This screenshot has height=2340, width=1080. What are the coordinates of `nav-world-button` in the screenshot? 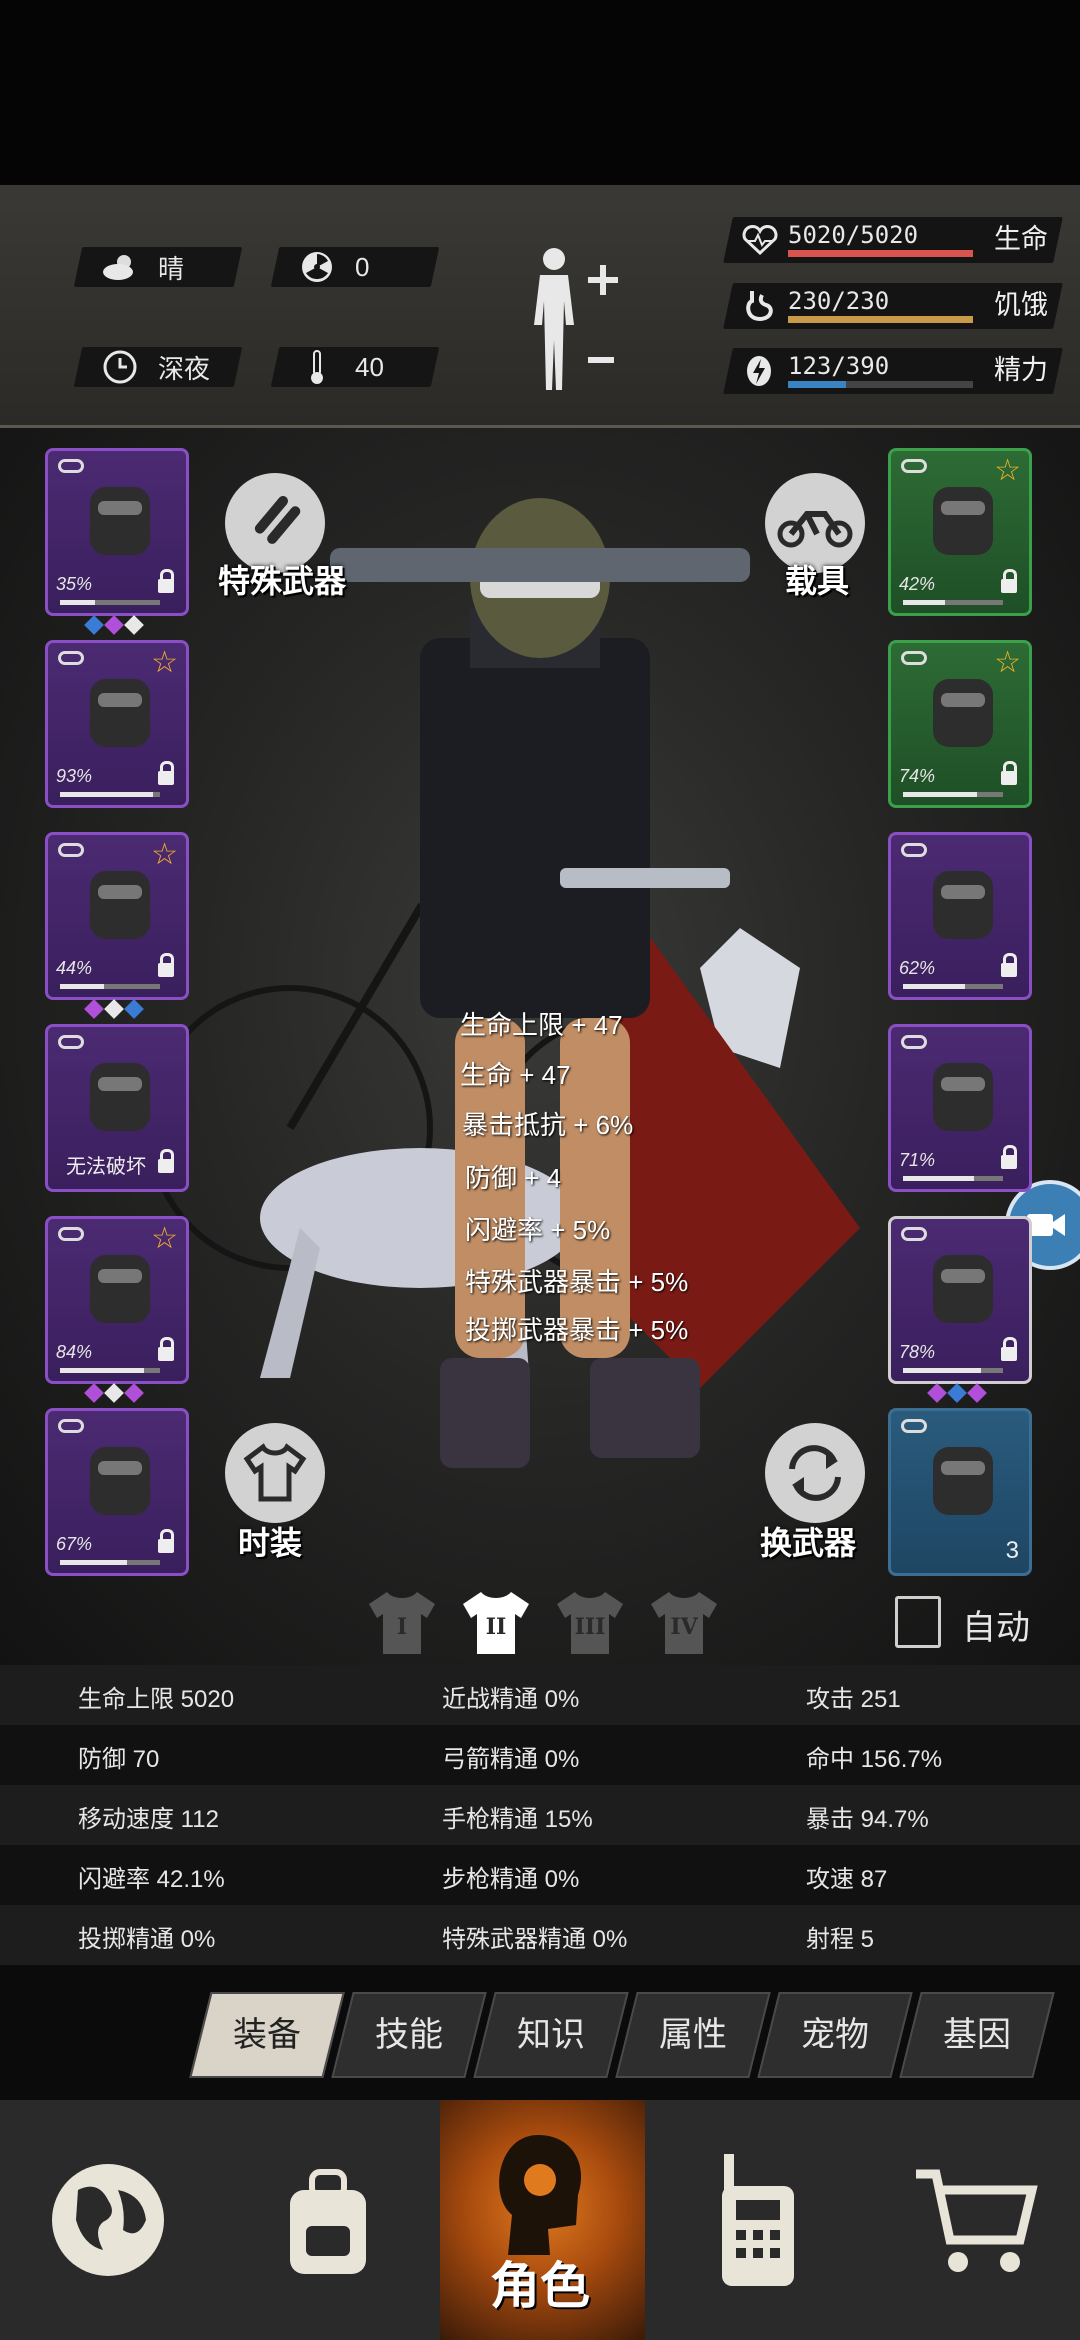 It's located at (107, 2220).